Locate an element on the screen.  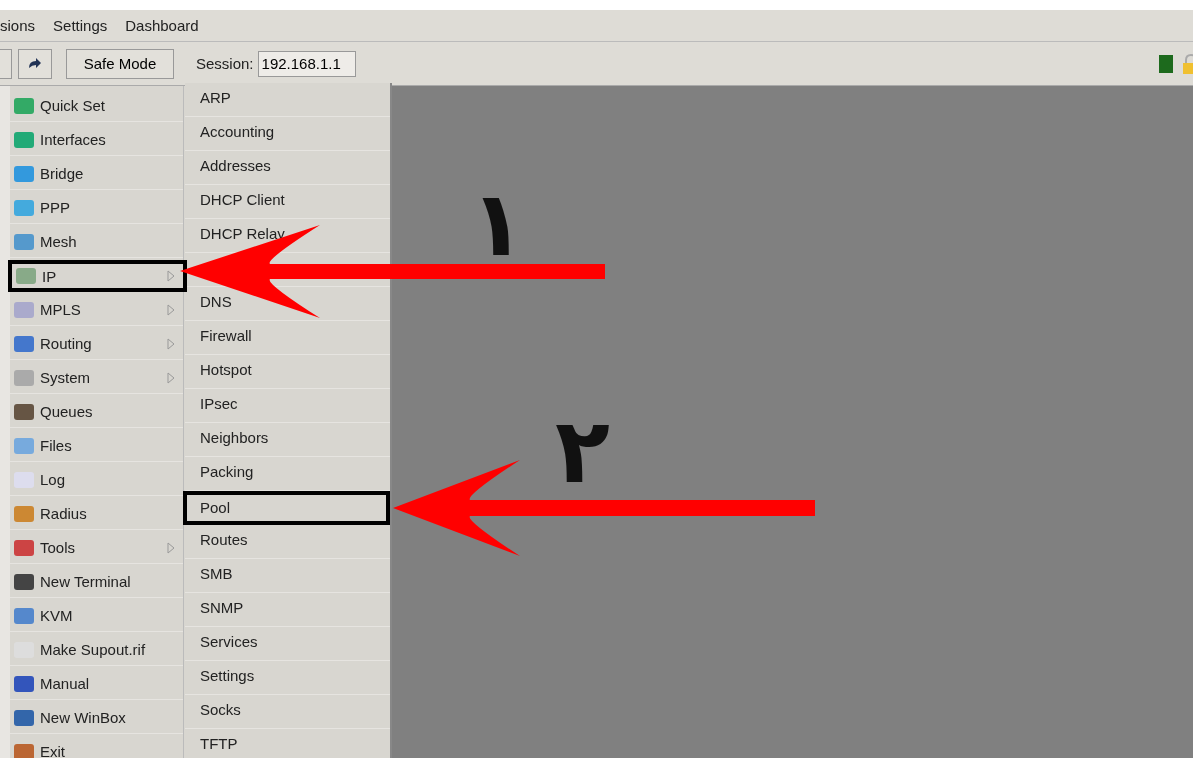
dropdown-item: Socks is located at coordinates (287, 712).